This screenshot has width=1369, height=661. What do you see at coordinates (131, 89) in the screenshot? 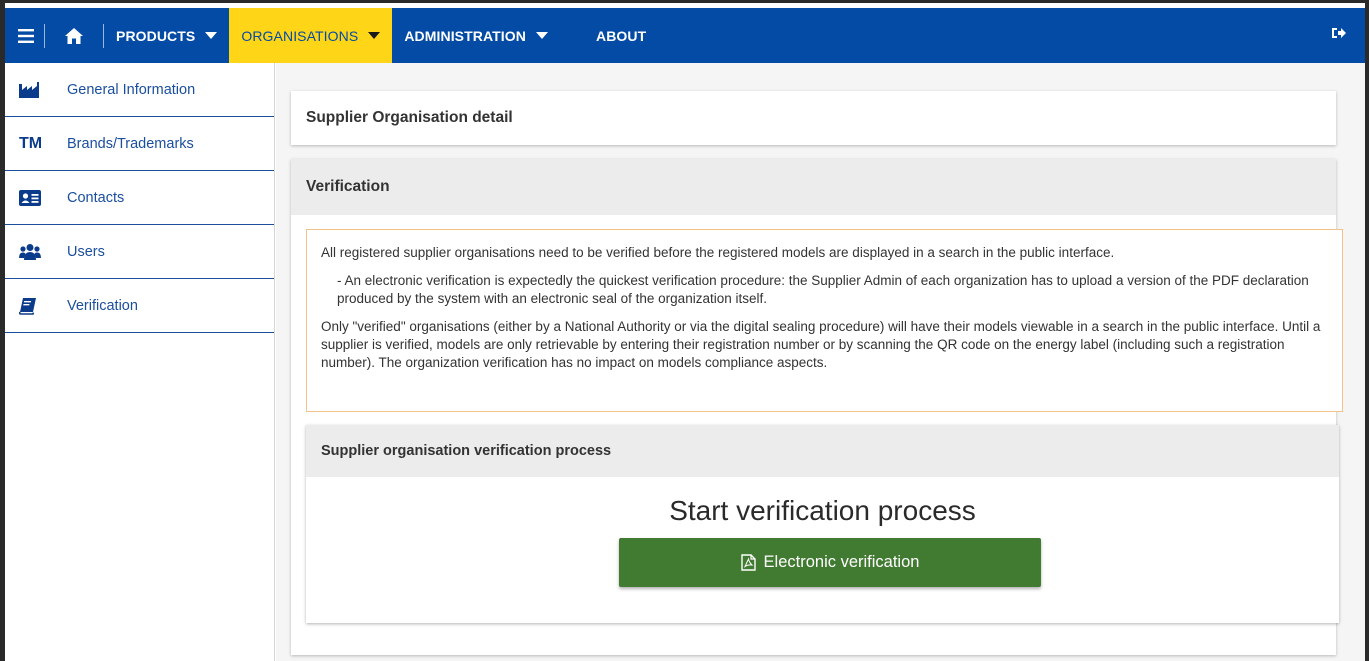
I see `sidebar-item-label: General Information` at bounding box center [131, 89].